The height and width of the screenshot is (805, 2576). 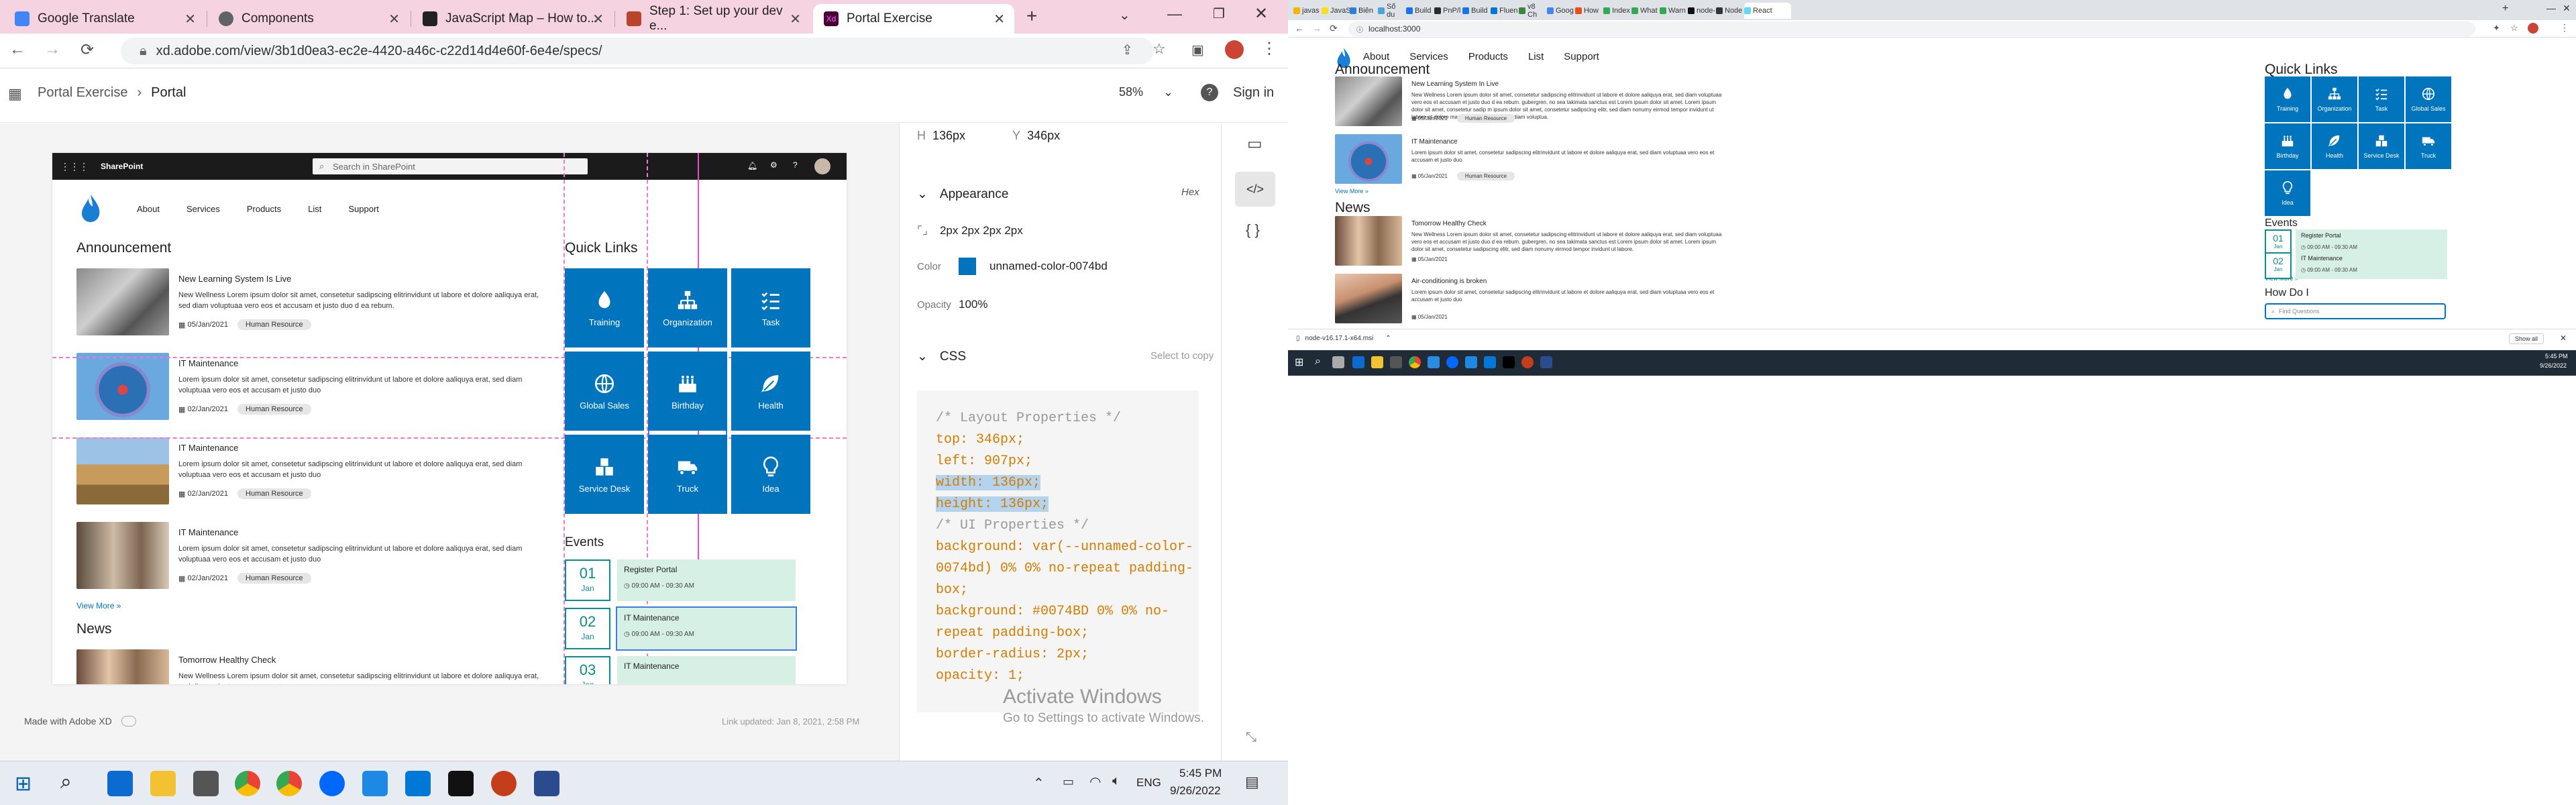 What do you see at coordinates (2505, 9) in the screenshot?
I see `new-tab-icon: +` at bounding box center [2505, 9].